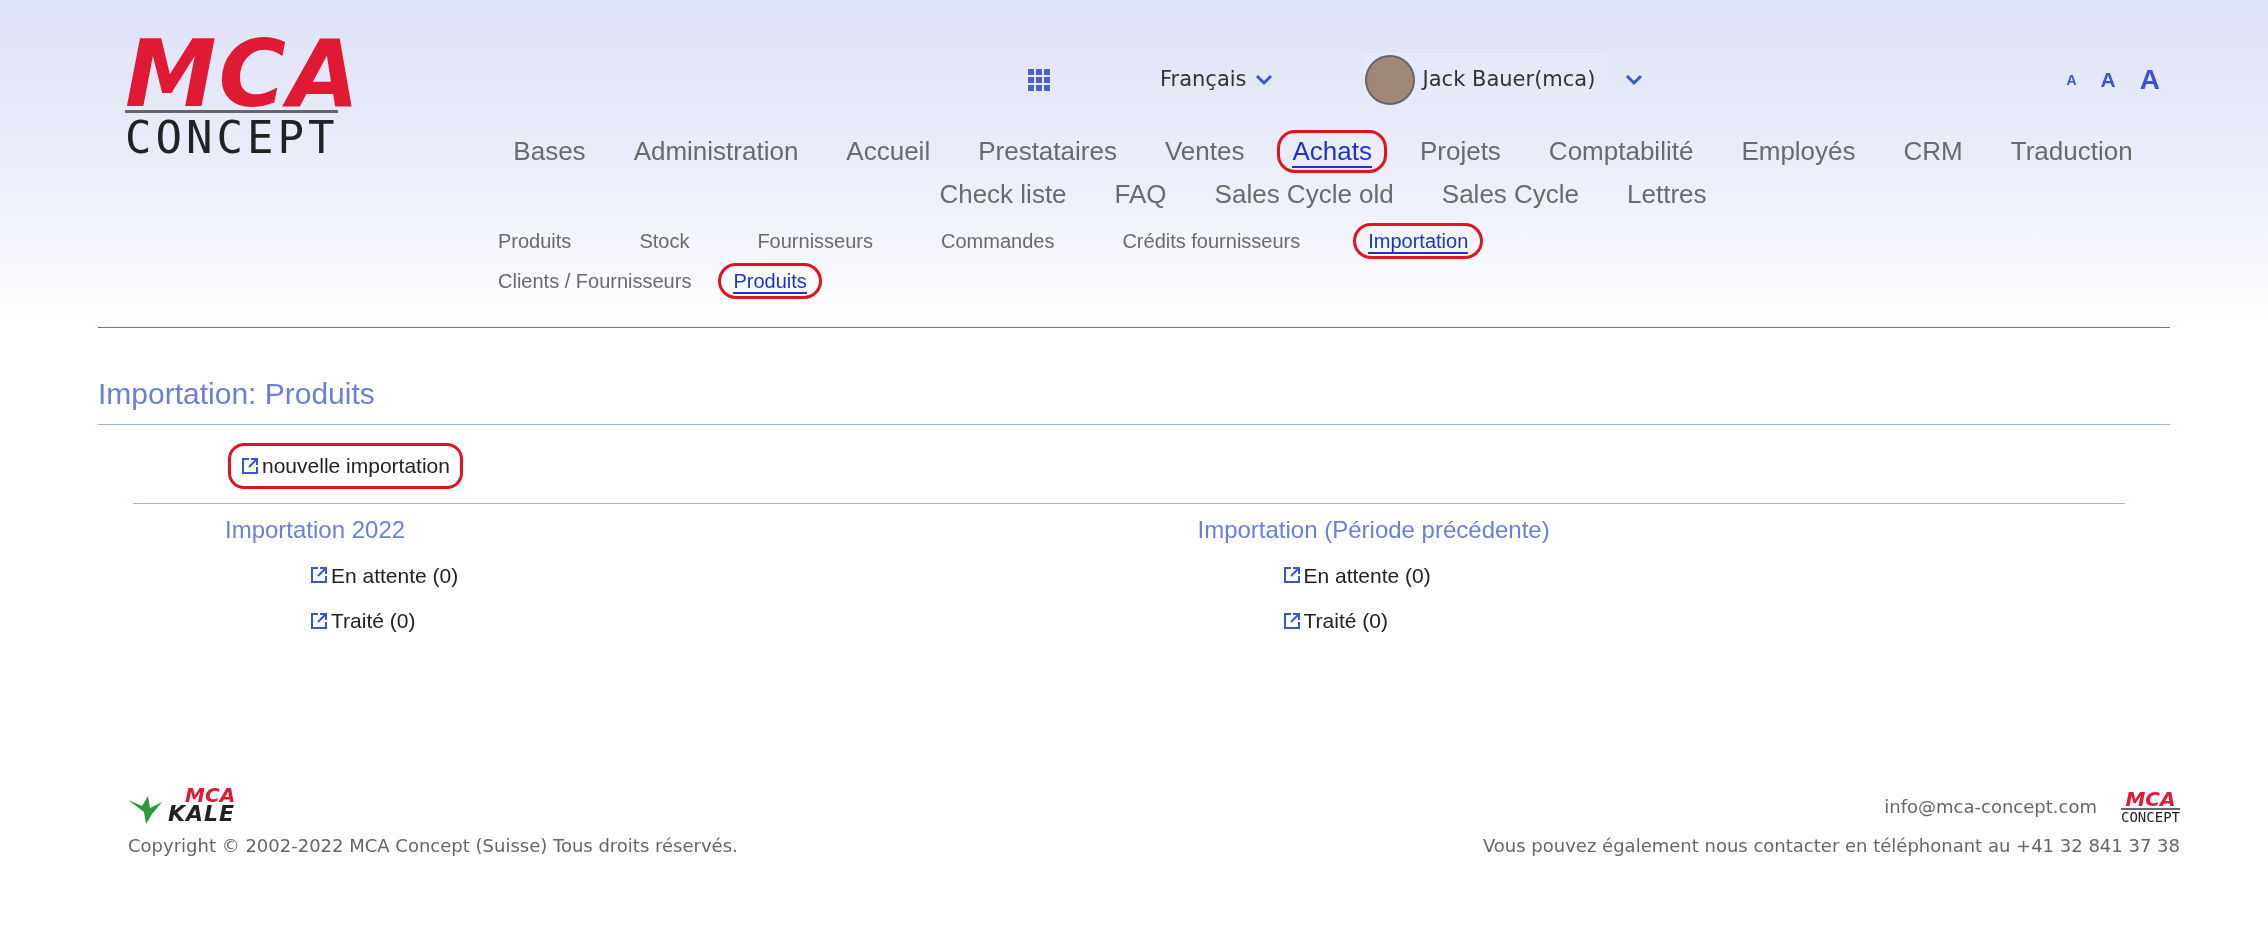 This screenshot has height=936, width=2268. I want to click on nav-tab: Clients / Fournisseurs, so click(595, 281).